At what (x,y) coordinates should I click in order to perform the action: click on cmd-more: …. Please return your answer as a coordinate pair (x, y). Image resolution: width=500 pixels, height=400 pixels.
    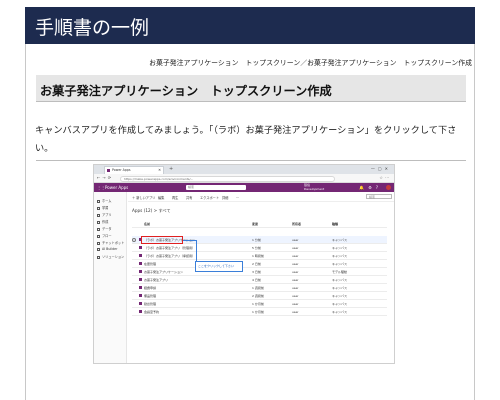
    Looking at the image, I should click on (238, 197).